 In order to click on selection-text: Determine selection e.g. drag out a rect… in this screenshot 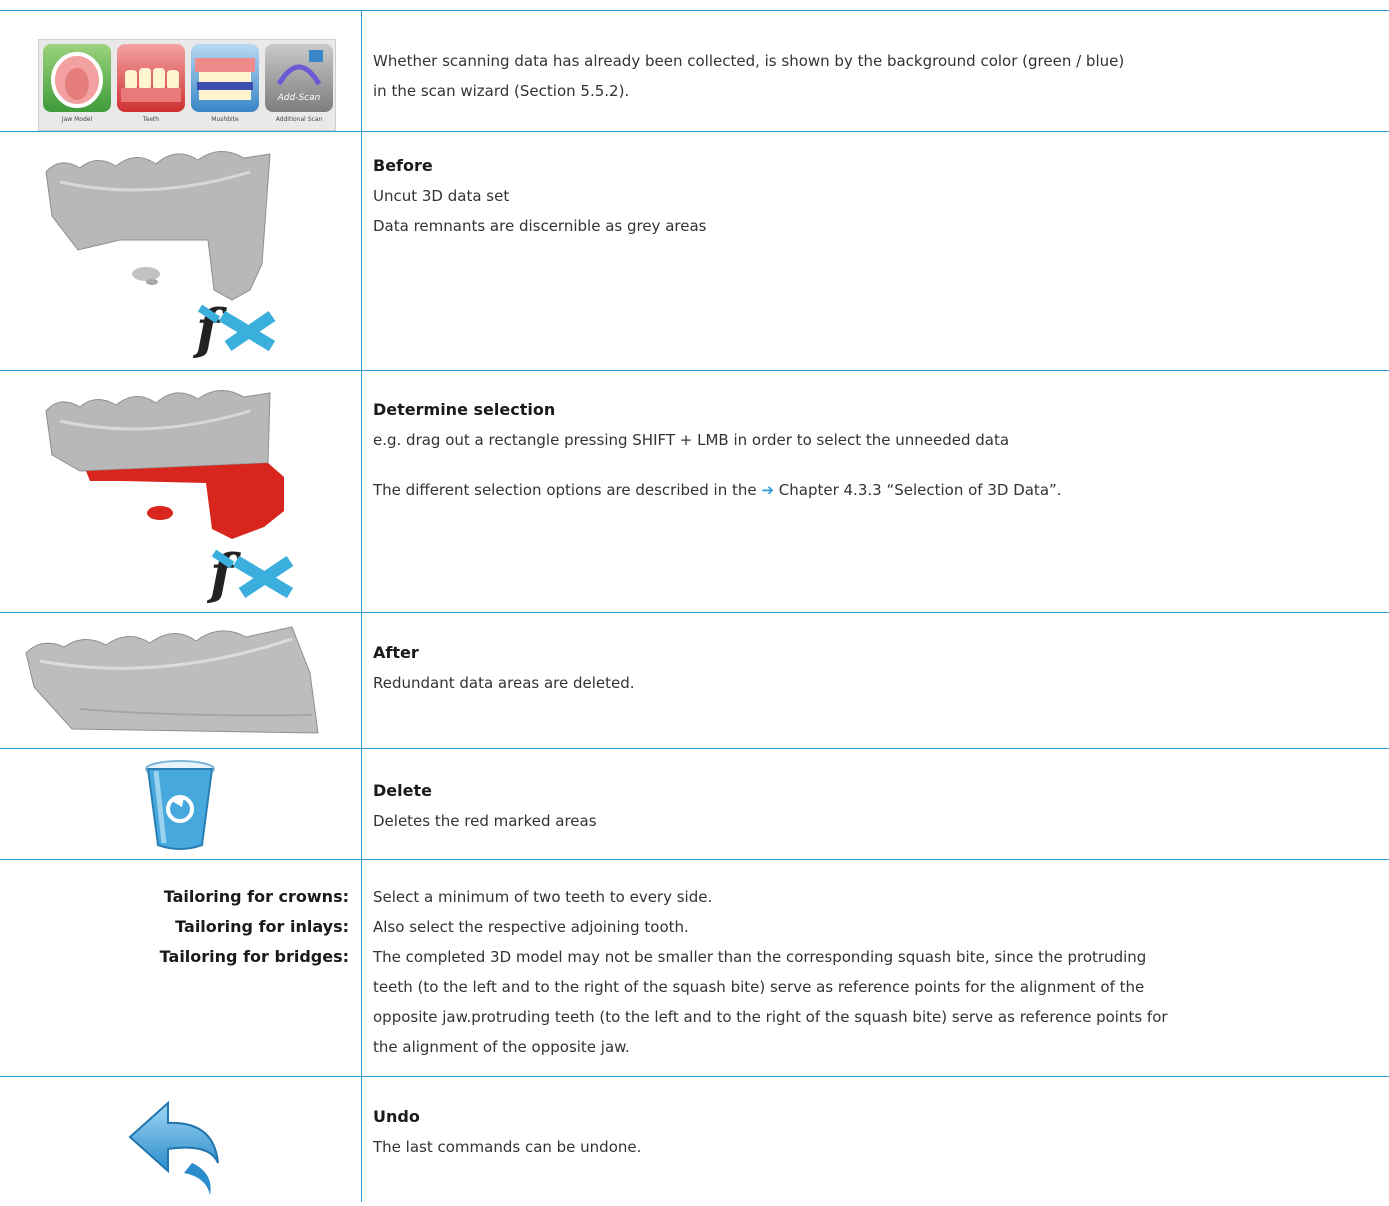, I will do `click(873, 450)`.